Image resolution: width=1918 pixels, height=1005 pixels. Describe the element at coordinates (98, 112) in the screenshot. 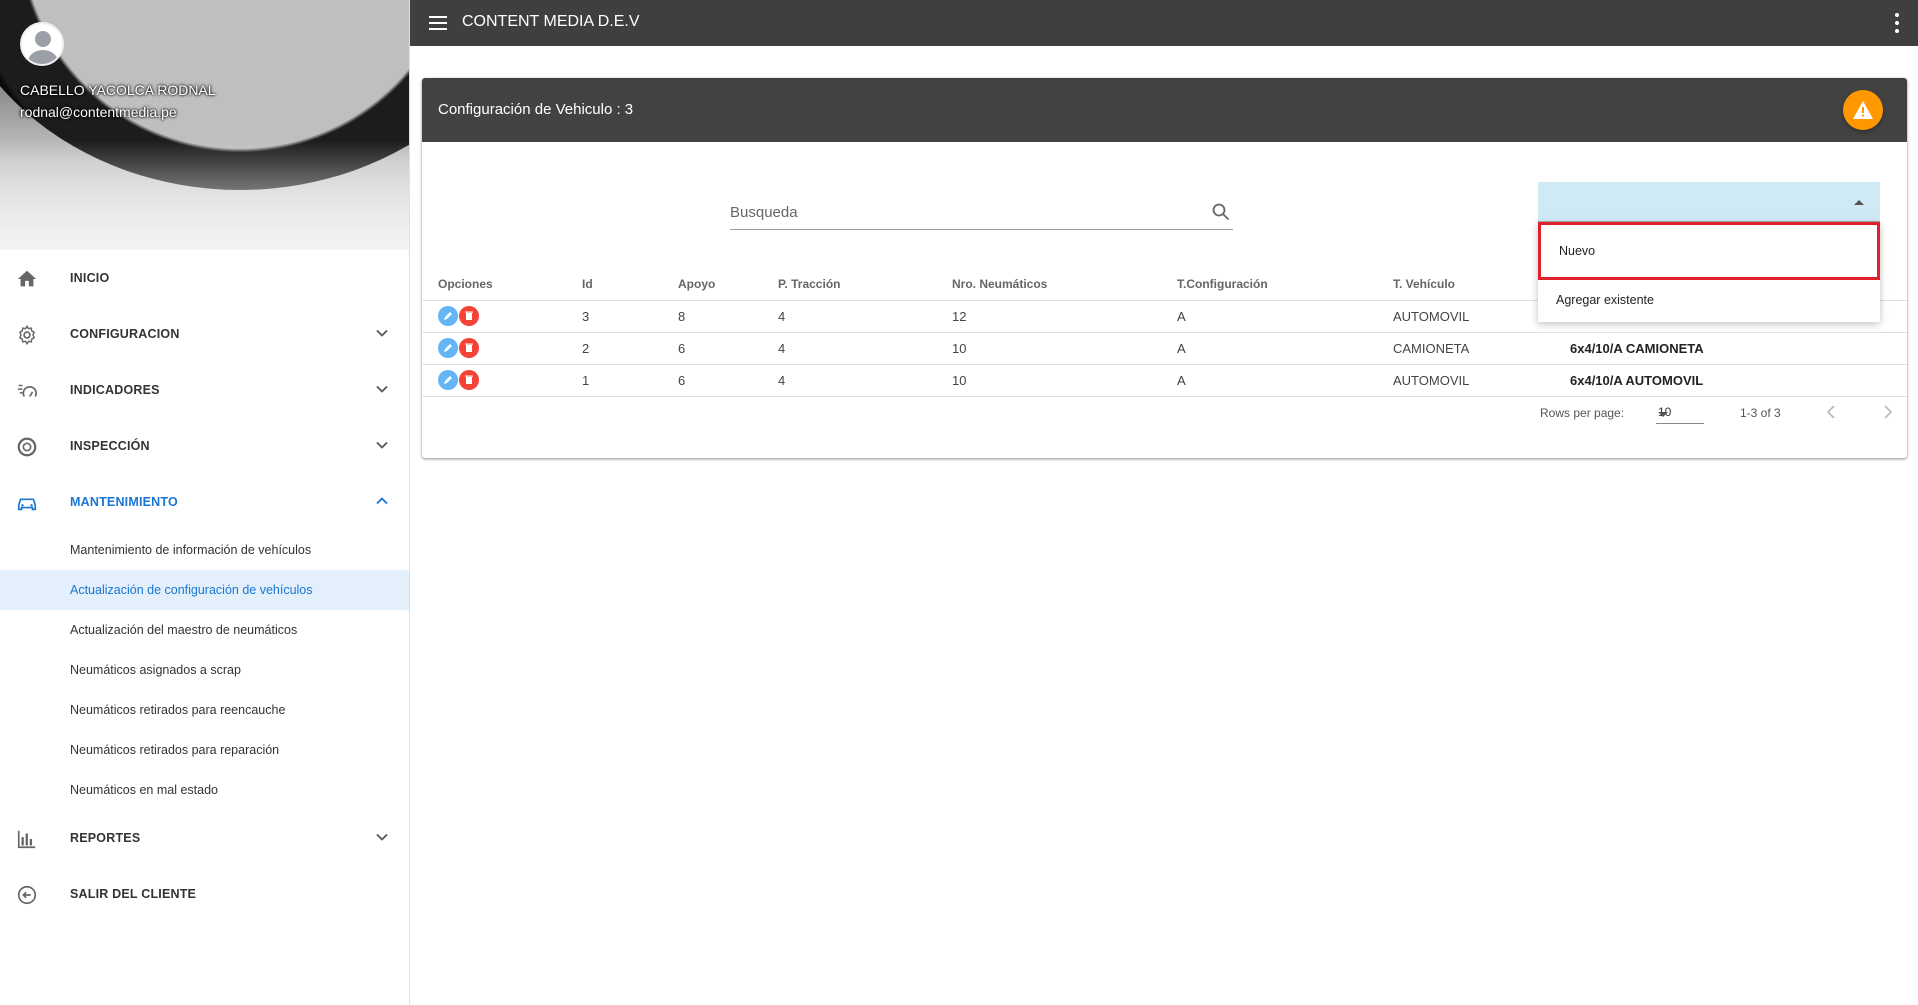

I see `profile-email: rodnal@contentmedia.pe` at that location.